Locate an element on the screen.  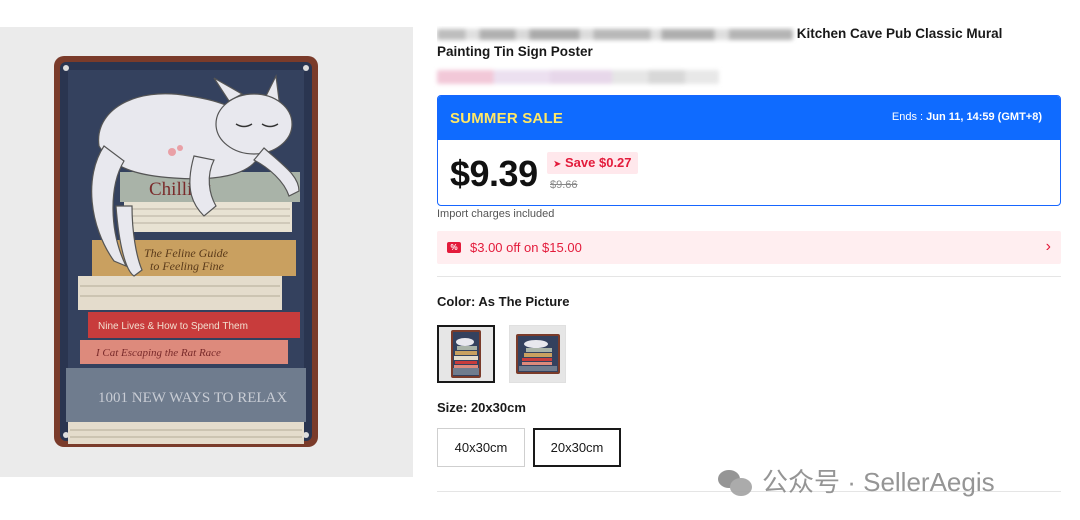
poster-book7-title: 1001 NEW WAYS TO RELAX is located at coordinates (192, 398).